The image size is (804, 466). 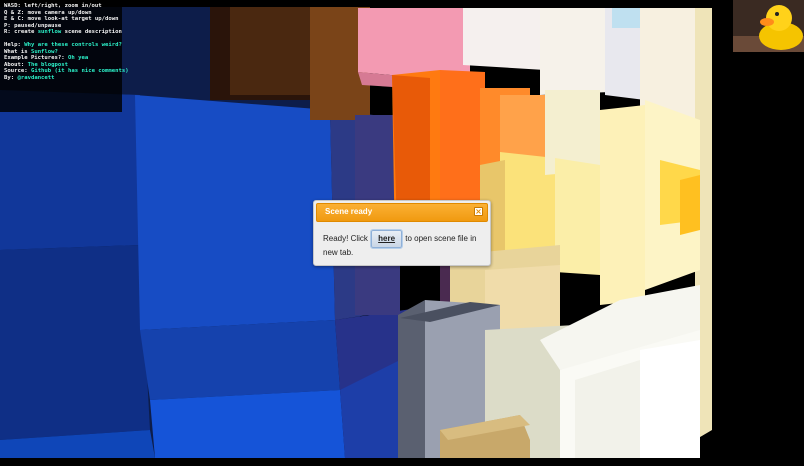 I want to click on help-link-label: About:, so click(x=16, y=64).